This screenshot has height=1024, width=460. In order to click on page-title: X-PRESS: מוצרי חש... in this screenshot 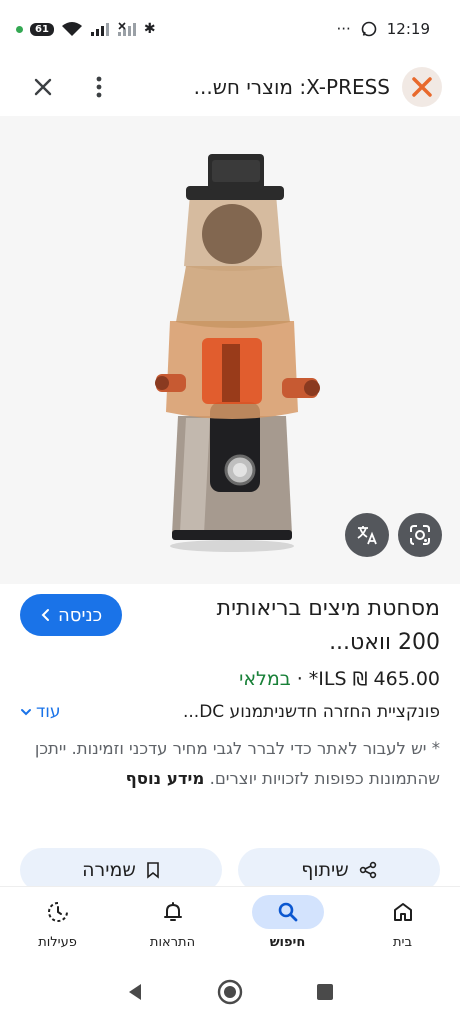, I will do `click(291, 87)`.